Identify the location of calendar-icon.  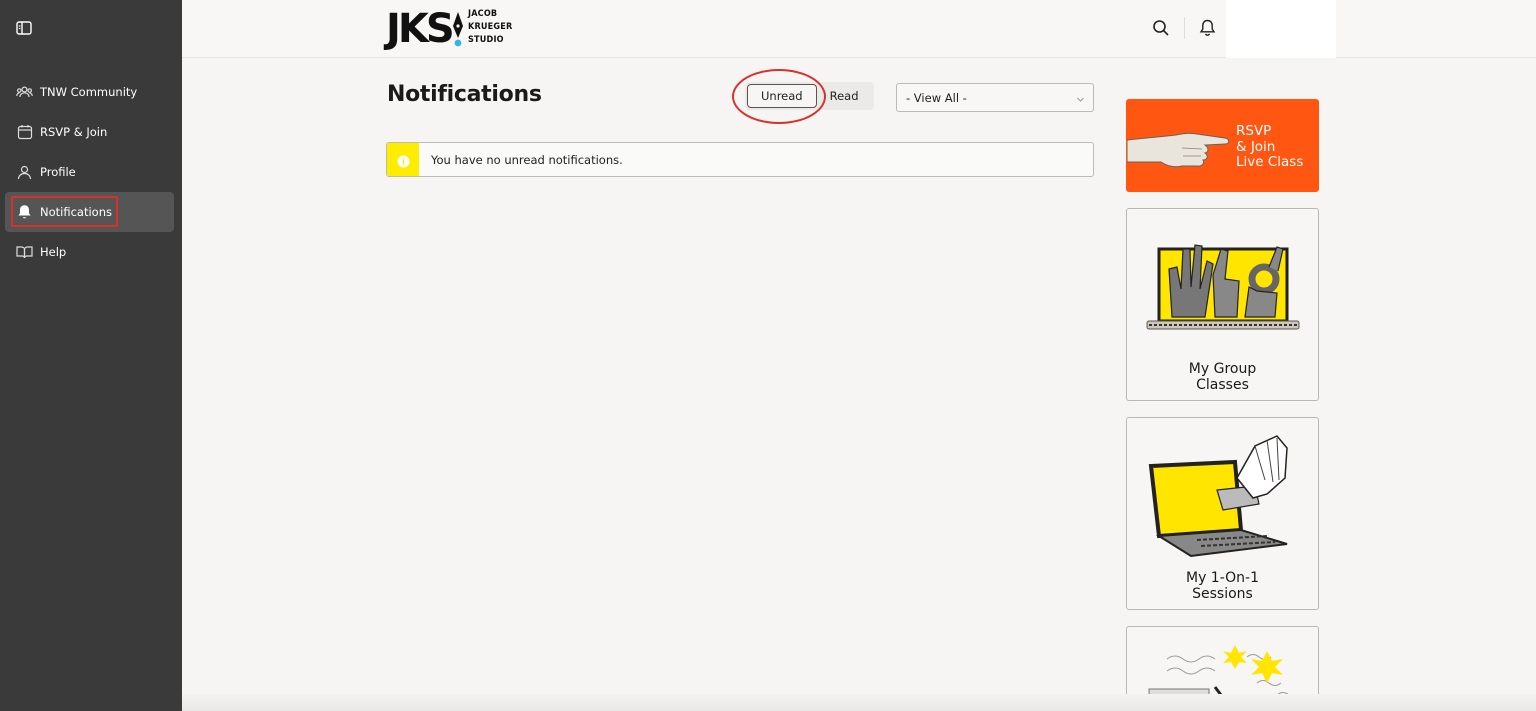
(24, 132).